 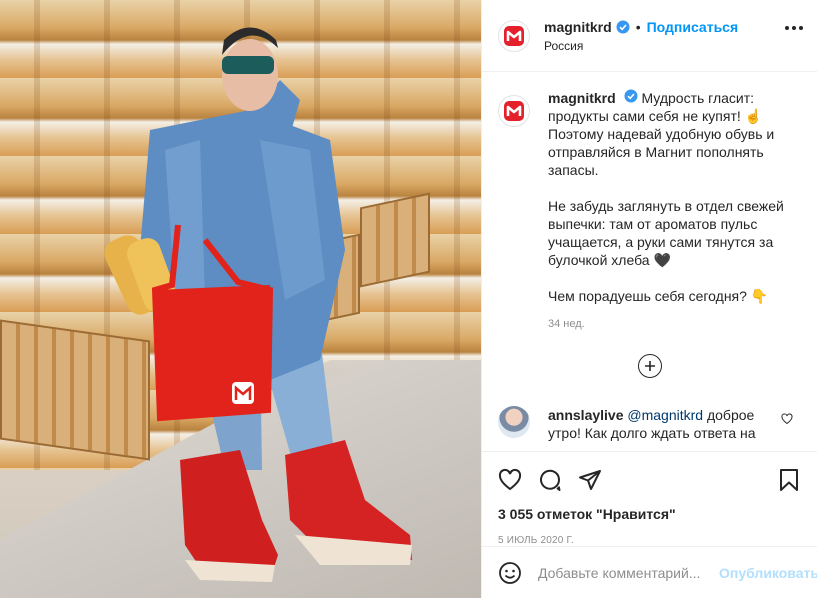 What do you see at coordinates (586, 415) in the screenshot?
I see `comment-username: annslaylive` at bounding box center [586, 415].